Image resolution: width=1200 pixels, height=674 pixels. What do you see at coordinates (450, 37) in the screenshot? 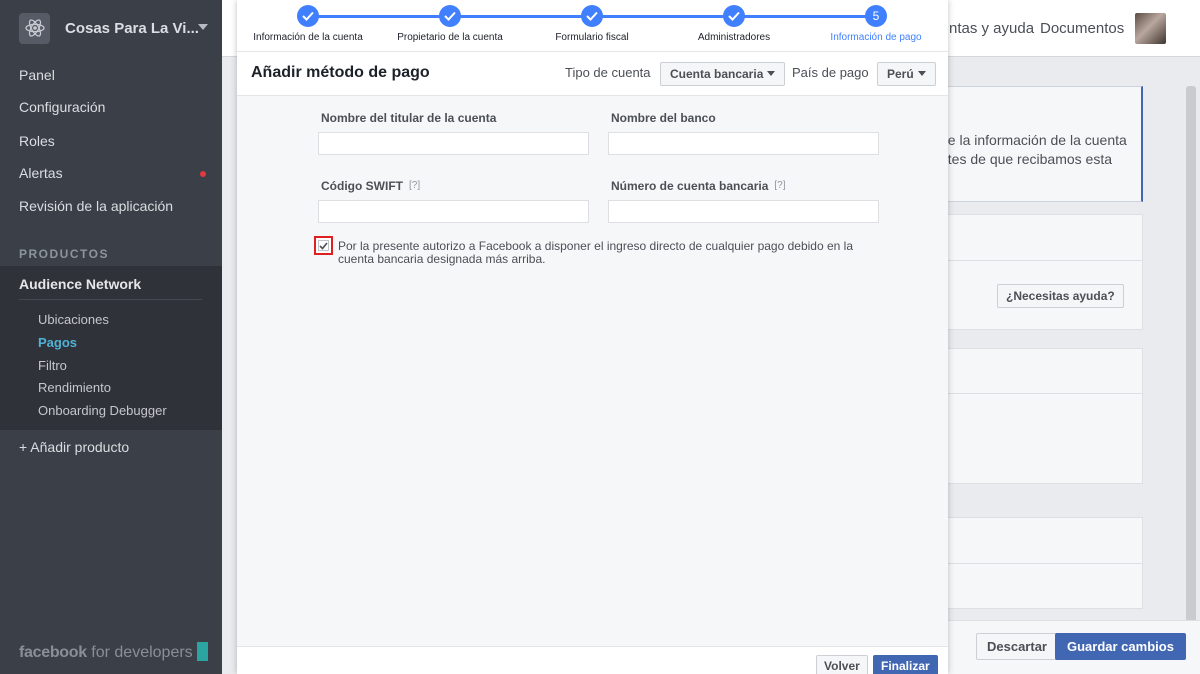
I see `step-label-2: Propietario de la cuenta` at bounding box center [450, 37].